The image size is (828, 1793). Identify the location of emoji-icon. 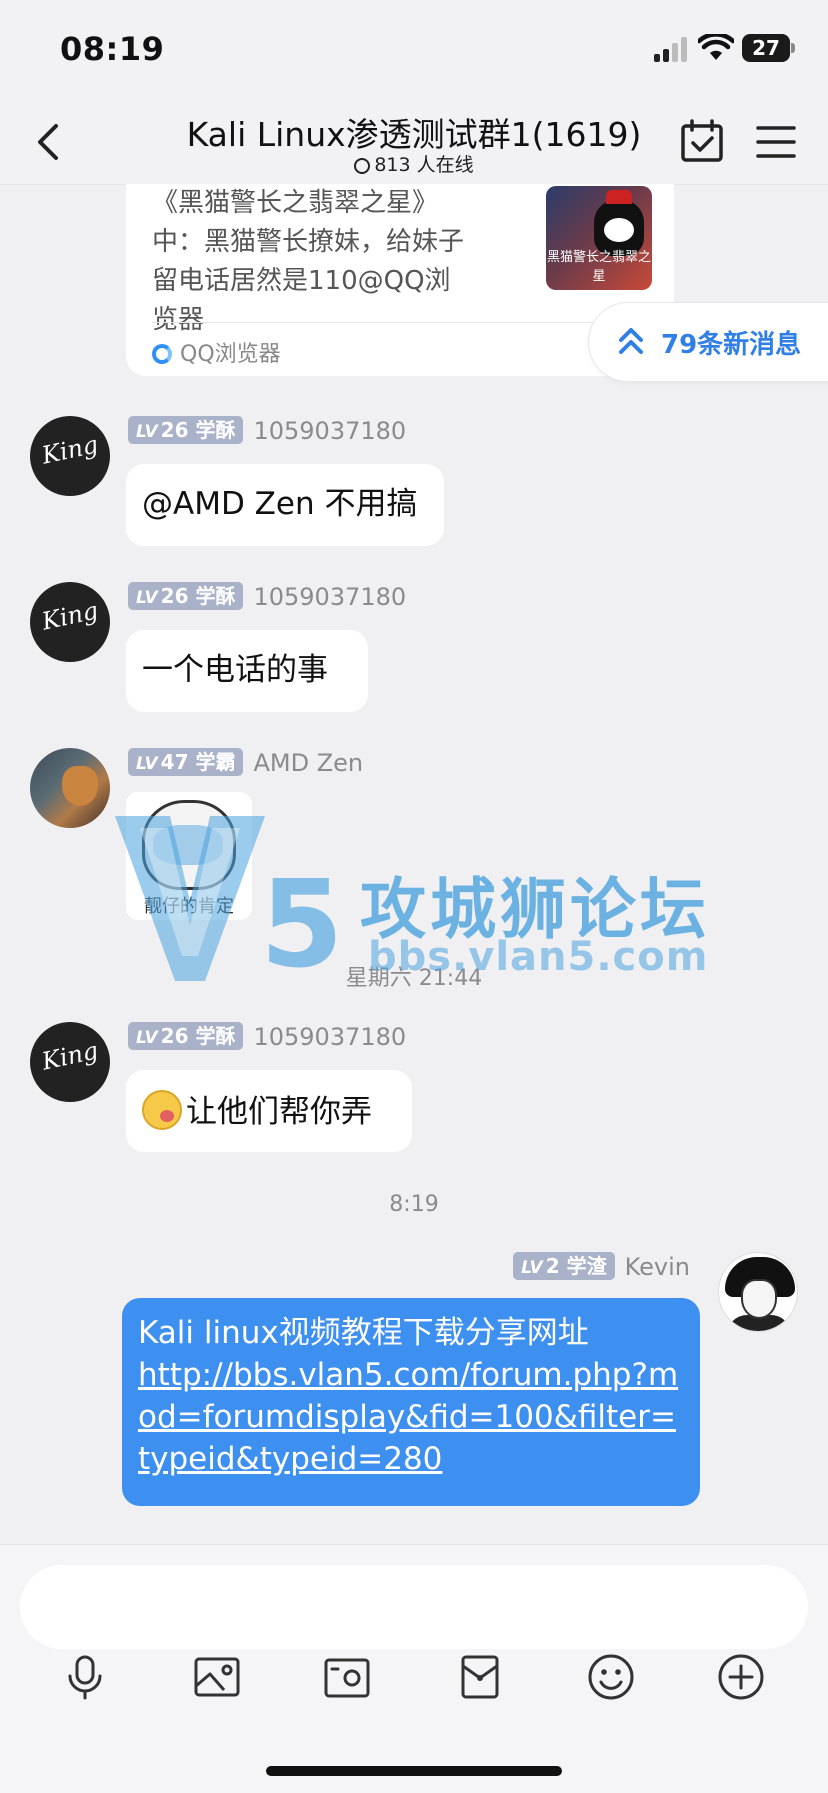
(611, 1677).